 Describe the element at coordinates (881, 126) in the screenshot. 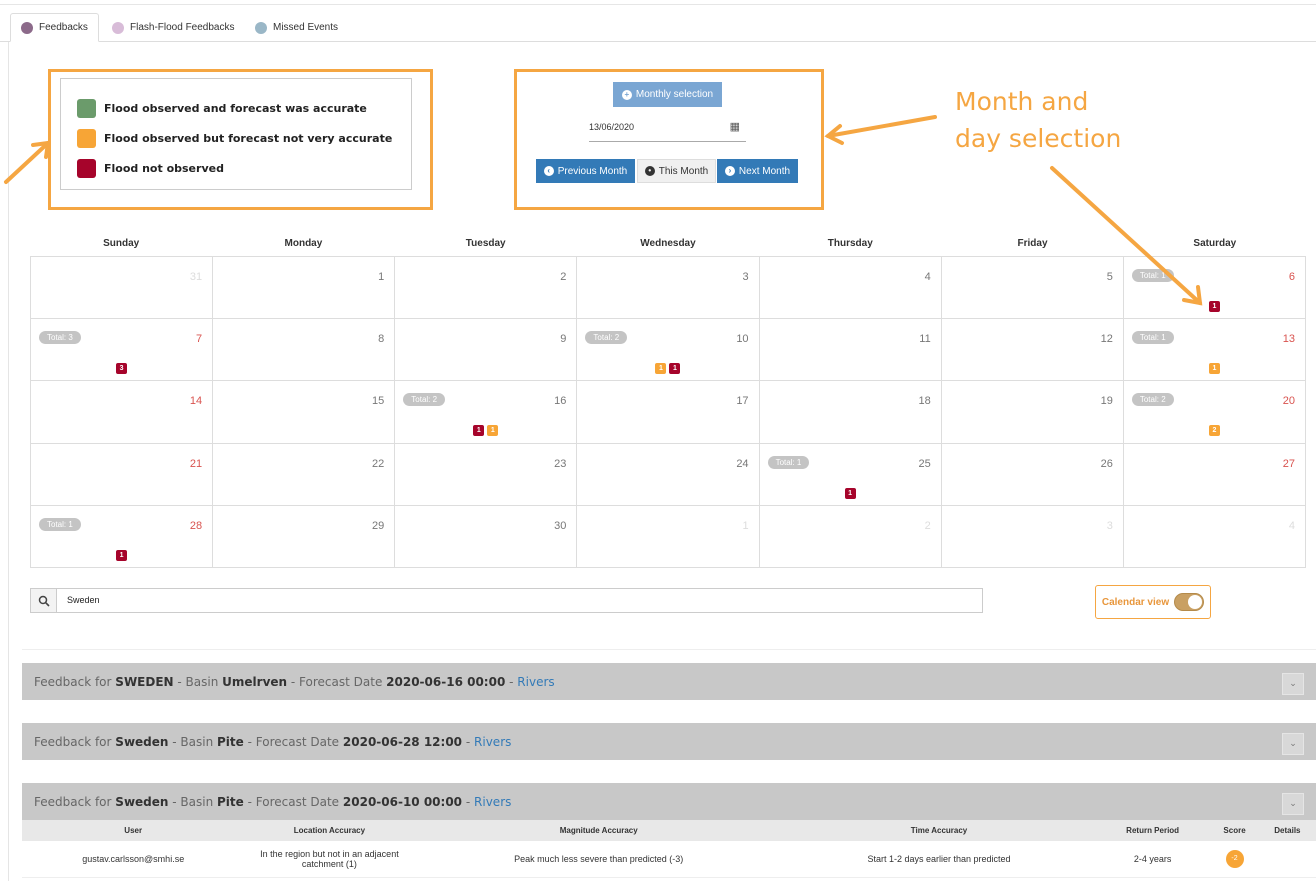

I see `arrow-to-controls` at that location.